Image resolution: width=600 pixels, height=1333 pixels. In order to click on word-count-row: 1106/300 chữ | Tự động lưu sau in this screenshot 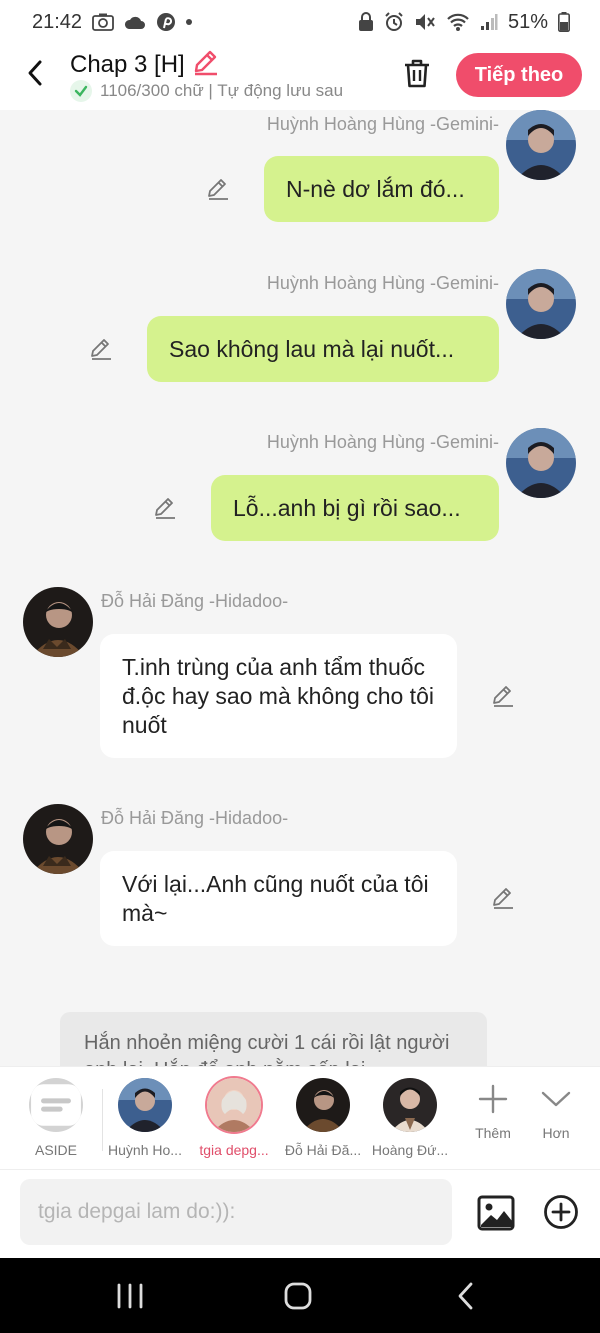, I will do `click(225, 91)`.